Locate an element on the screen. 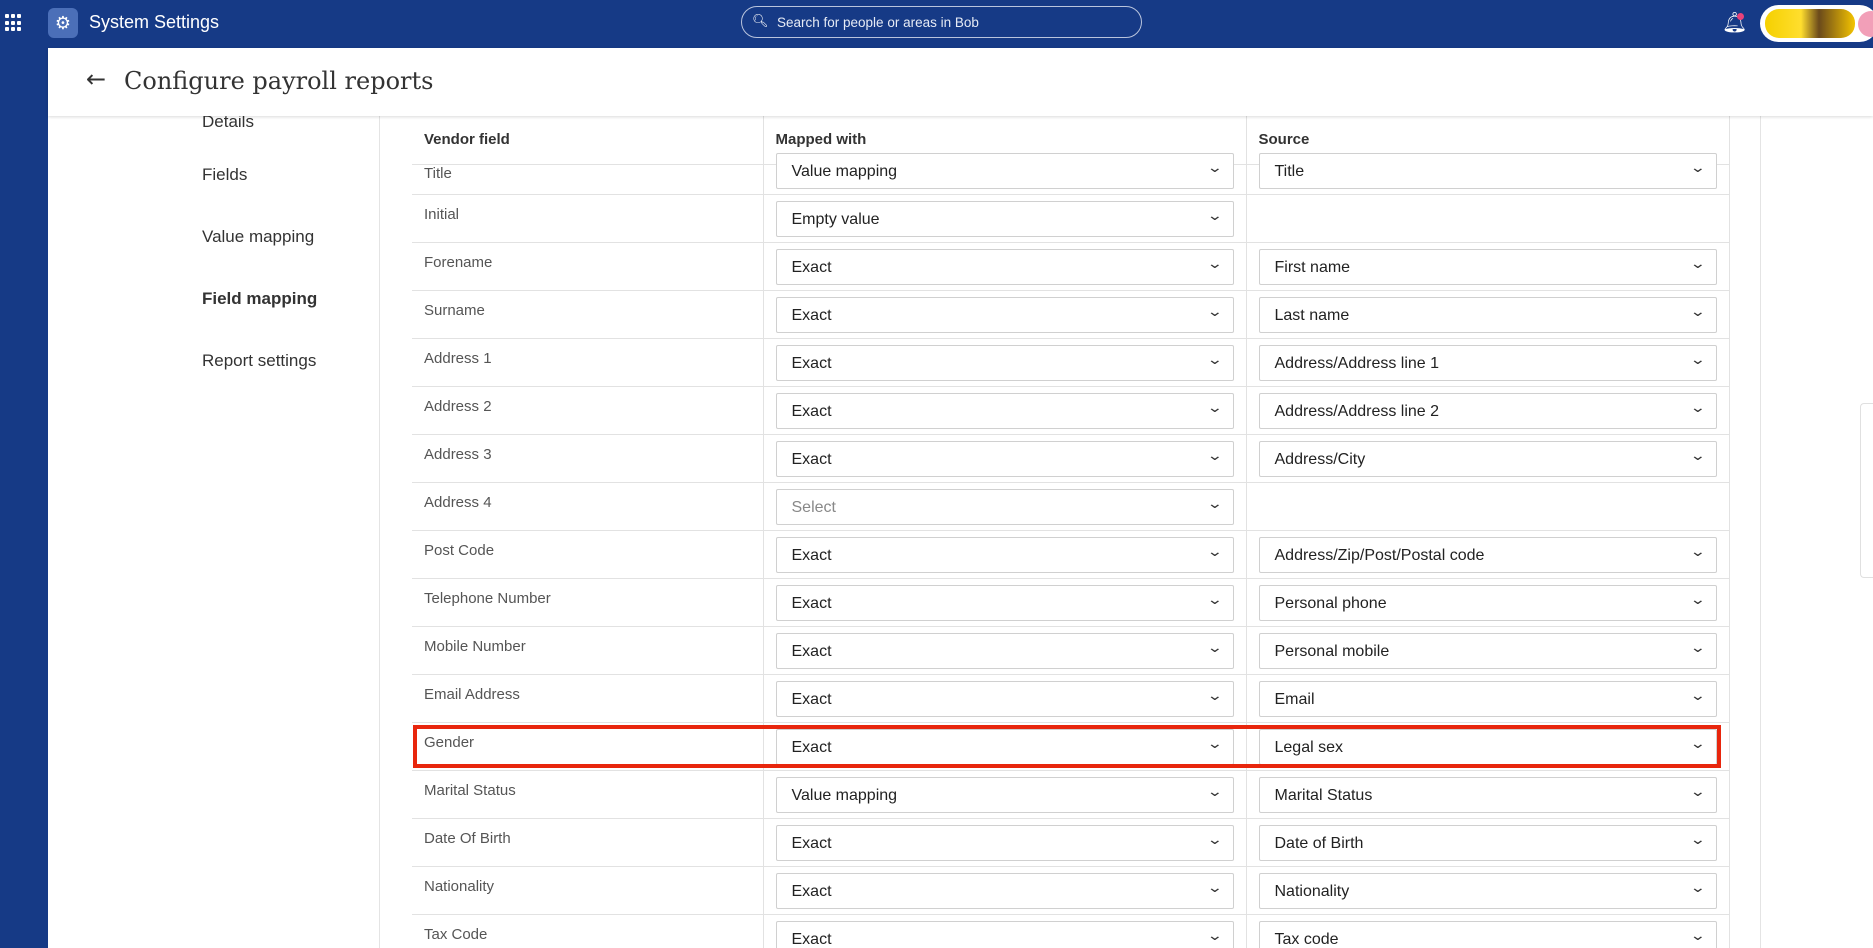 Image resolution: width=1873 pixels, height=948 pixels. source-select: Legal sex ⌄ is located at coordinates (1487, 746).